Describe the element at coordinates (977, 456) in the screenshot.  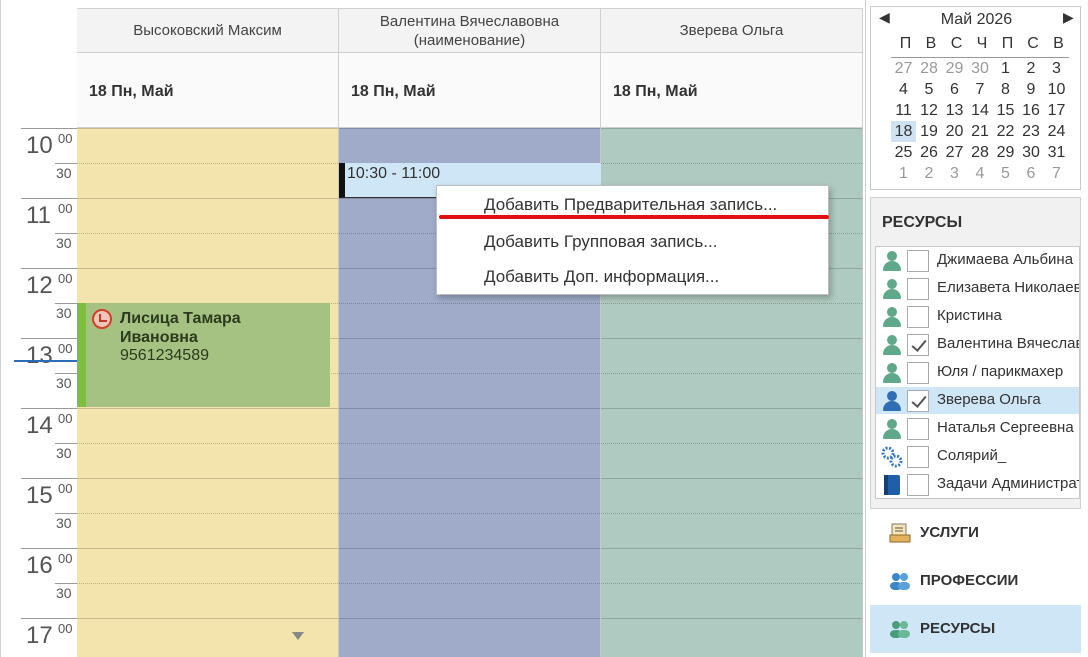
I see `resource-row: Солярий_` at that location.